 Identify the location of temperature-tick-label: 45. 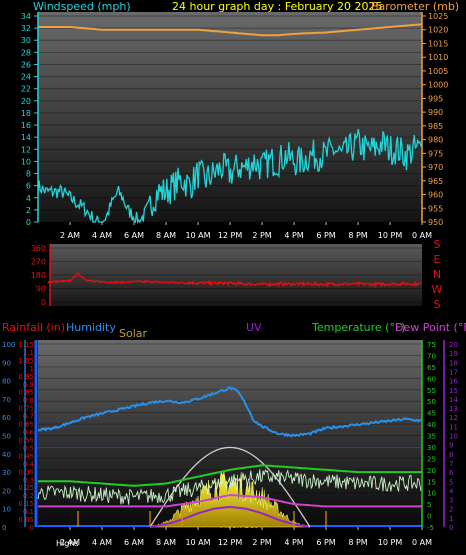
(431, 414).